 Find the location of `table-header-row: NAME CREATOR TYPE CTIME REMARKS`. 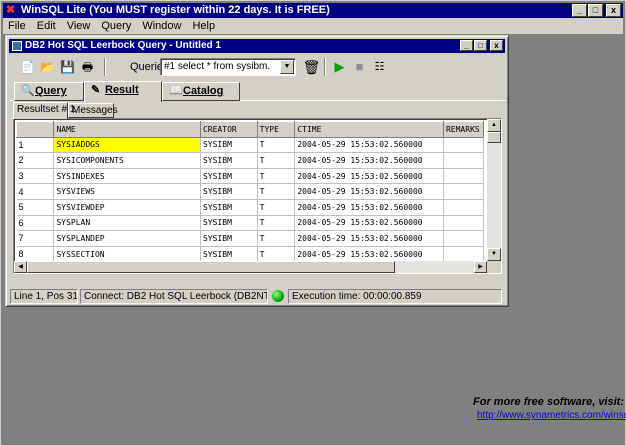

table-header-row: NAME CREATOR TYPE CTIME REMARKS is located at coordinates (250, 129).